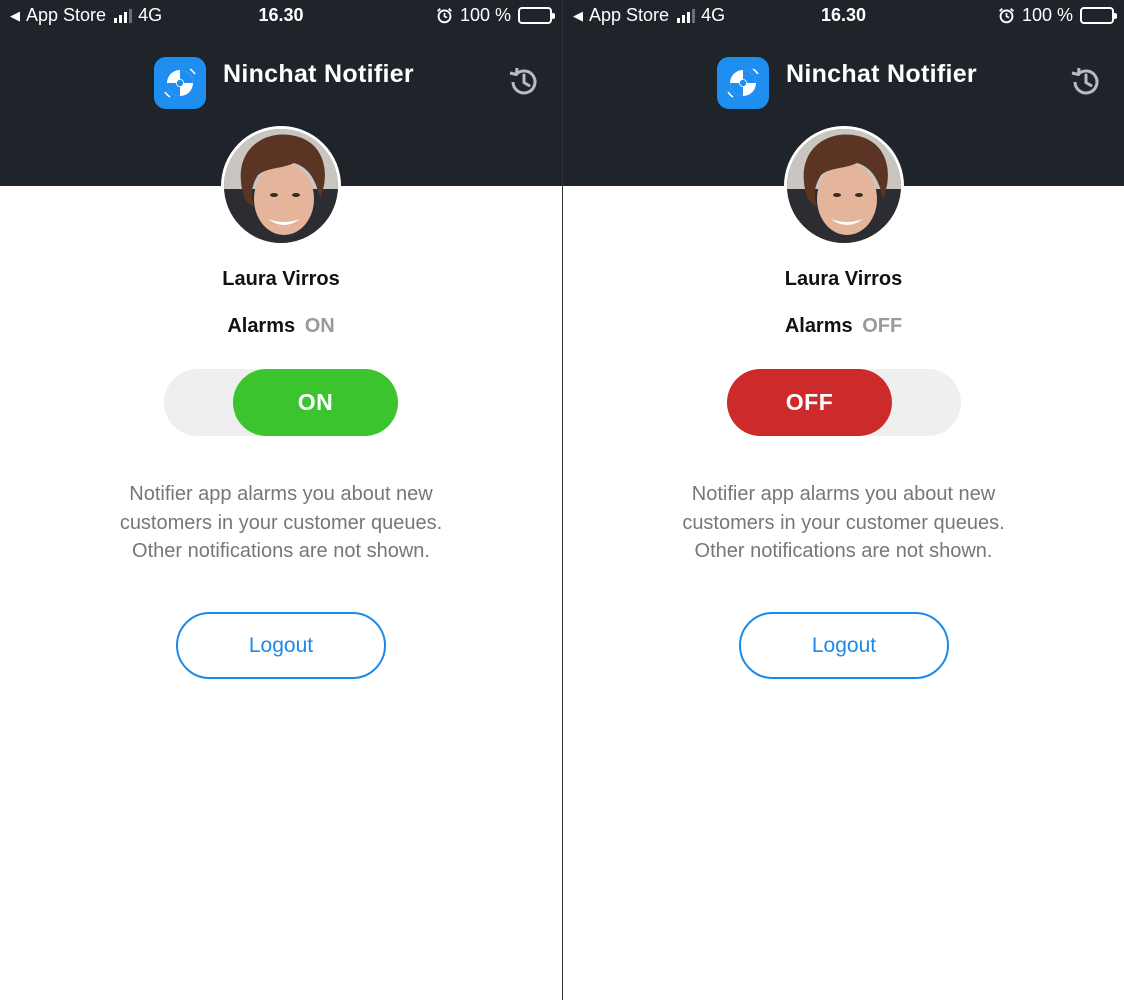 The image size is (1124, 1000). I want to click on alarms-toggle: ON, so click(281, 402).